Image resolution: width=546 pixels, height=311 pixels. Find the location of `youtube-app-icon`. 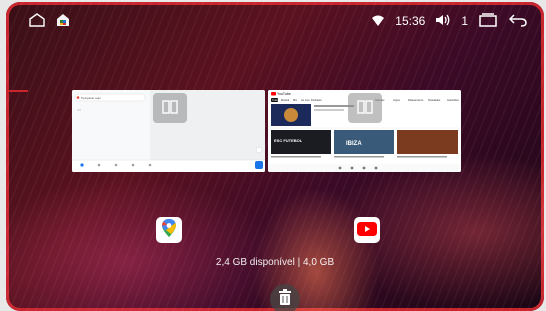

youtube-app-icon is located at coordinates (367, 230).